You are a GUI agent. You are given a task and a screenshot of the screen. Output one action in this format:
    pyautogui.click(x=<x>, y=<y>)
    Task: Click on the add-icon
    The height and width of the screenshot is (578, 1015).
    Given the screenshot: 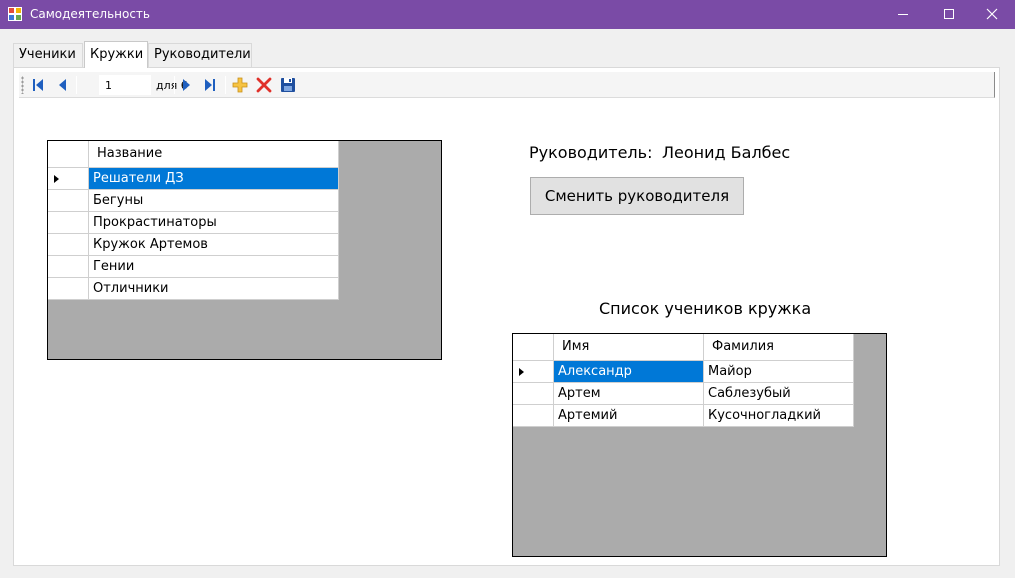 What is the action you would take?
    pyautogui.click(x=240, y=85)
    